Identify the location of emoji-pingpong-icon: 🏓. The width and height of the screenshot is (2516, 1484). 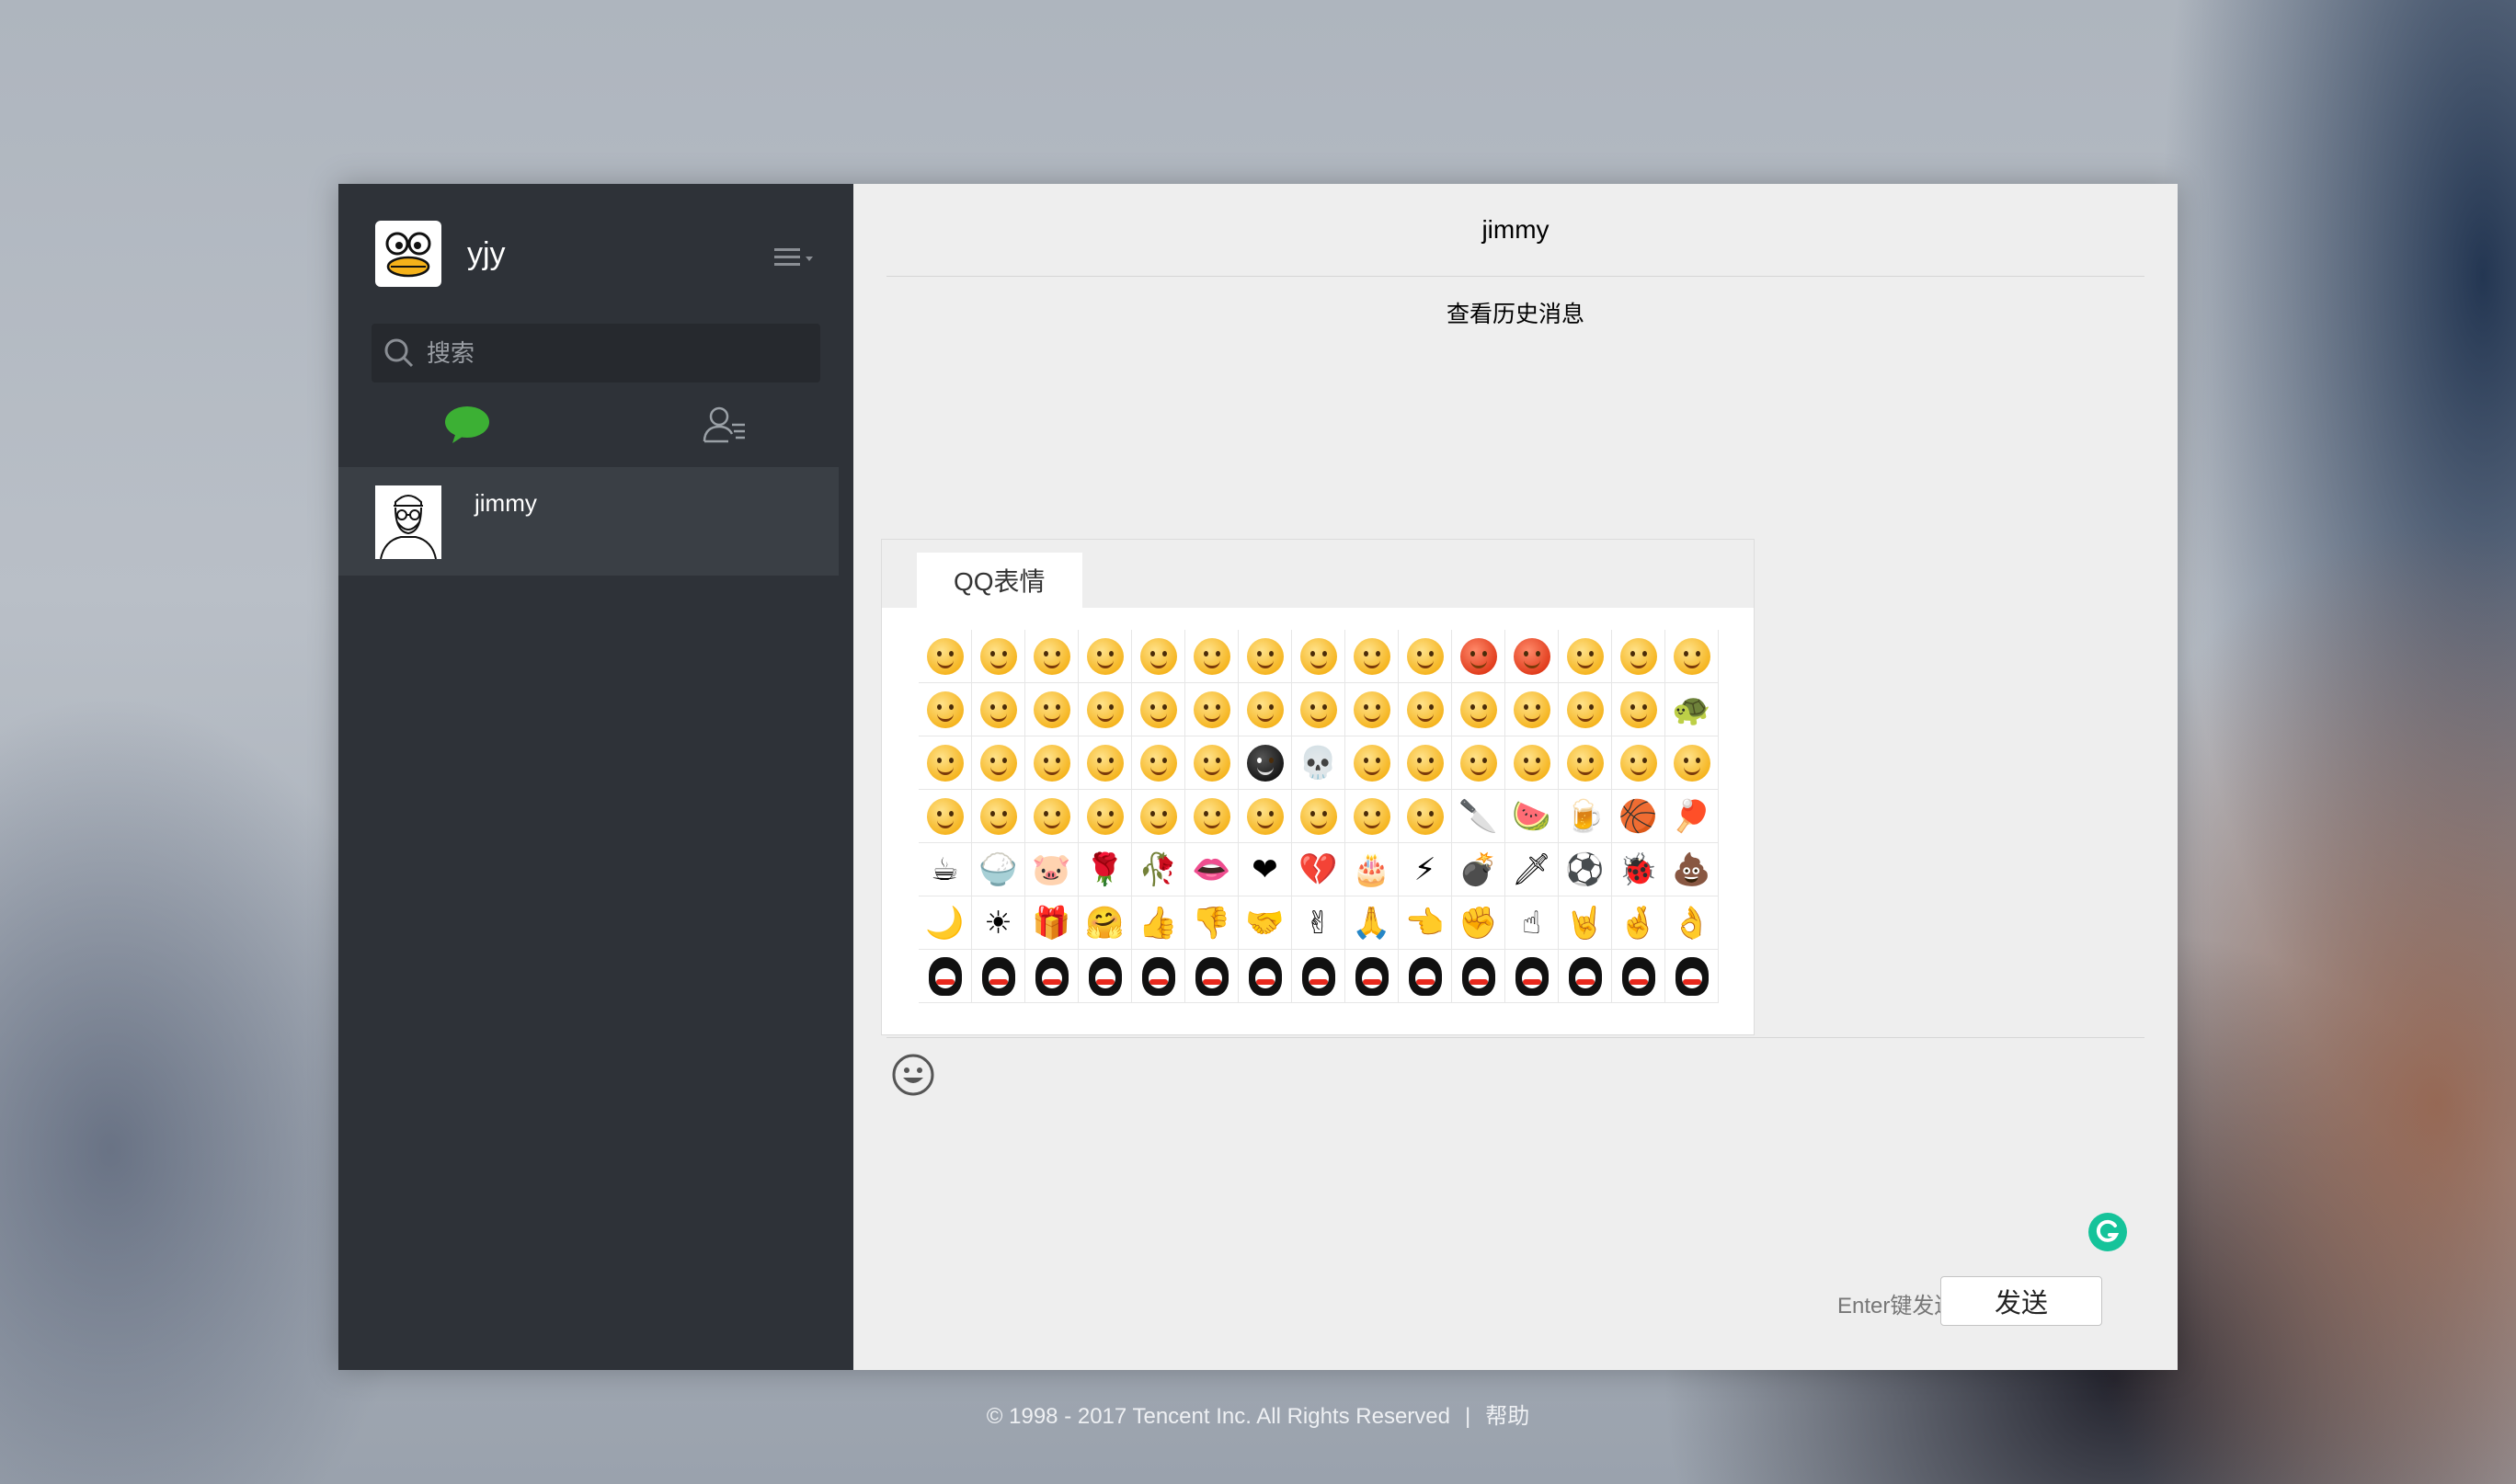
(1692, 816).